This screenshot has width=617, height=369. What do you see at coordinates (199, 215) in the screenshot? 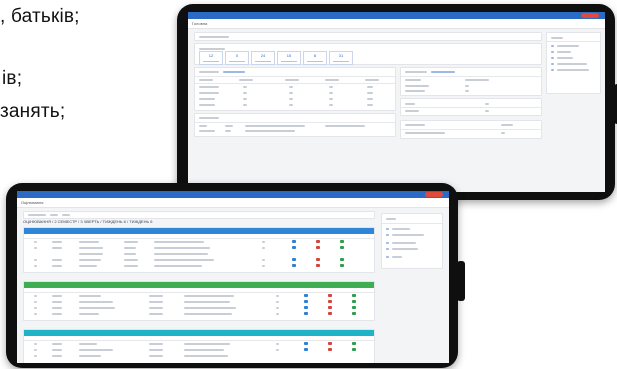
I see `filter-bar` at bounding box center [199, 215].